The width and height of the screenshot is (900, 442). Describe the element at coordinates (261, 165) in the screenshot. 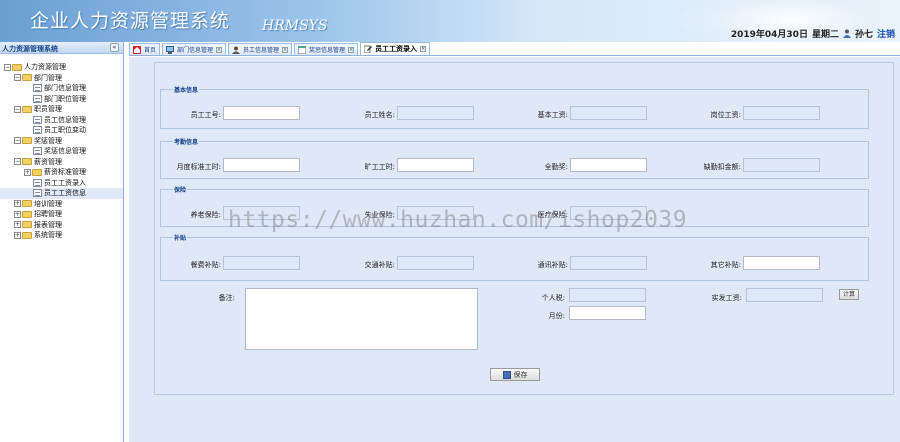

I see `std-hours-input` at that location.